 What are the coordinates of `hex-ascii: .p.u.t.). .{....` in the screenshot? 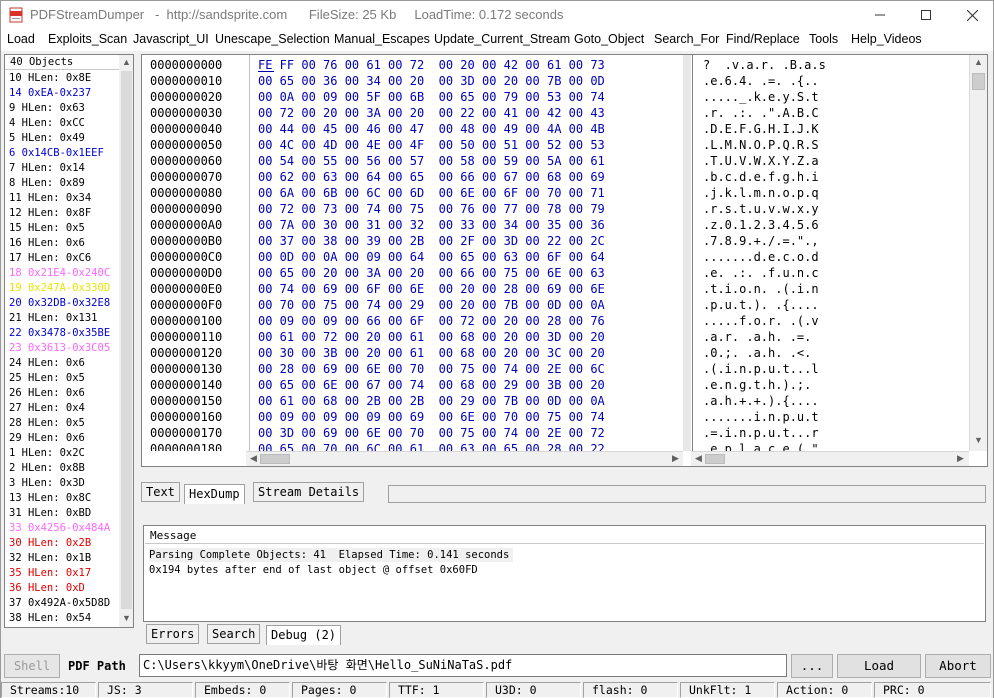 It's located at (761, 305).